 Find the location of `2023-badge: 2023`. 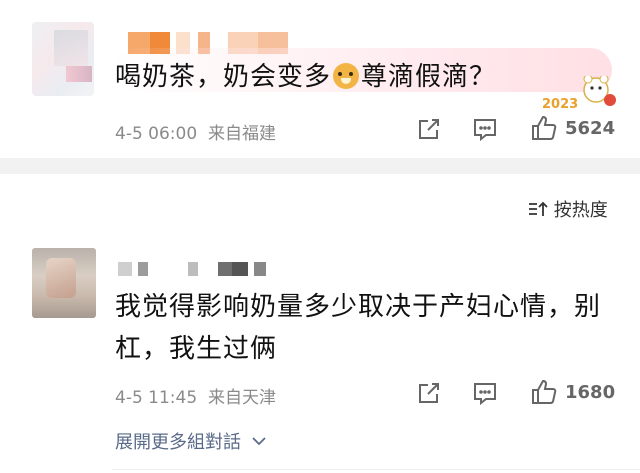

2023-badge: 2023 is located at coordinates (580, 93).